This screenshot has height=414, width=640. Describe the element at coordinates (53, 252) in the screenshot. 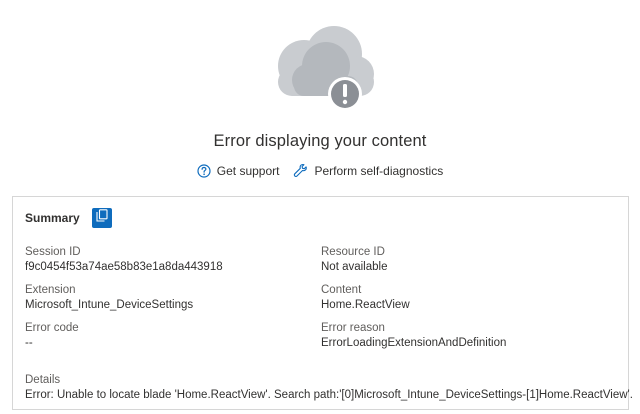

I see `session-id-label: Session ID` at that location.